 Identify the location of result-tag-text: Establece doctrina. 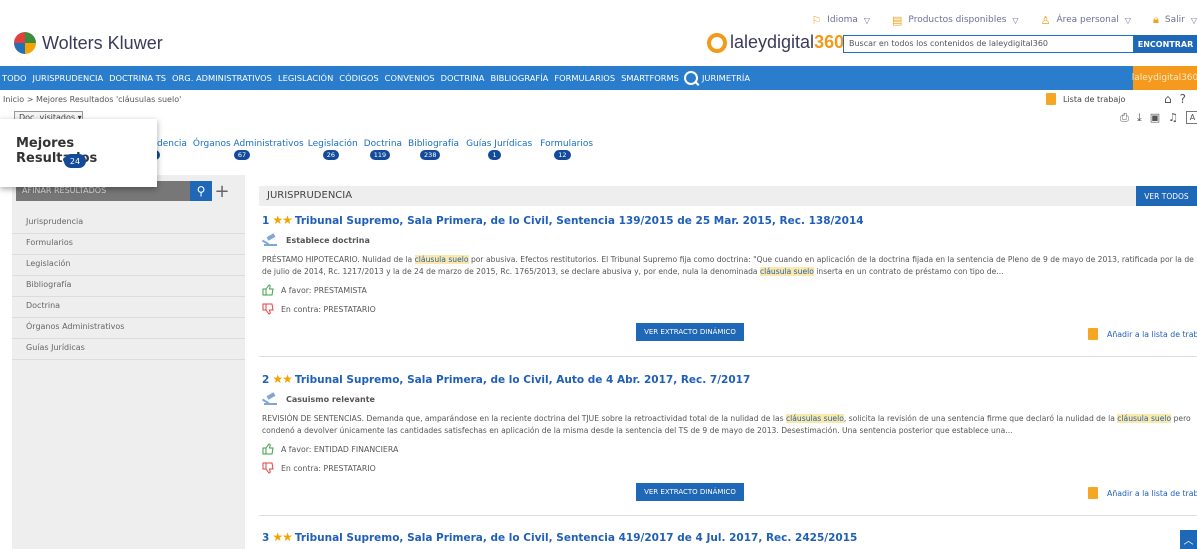
(328, 240).